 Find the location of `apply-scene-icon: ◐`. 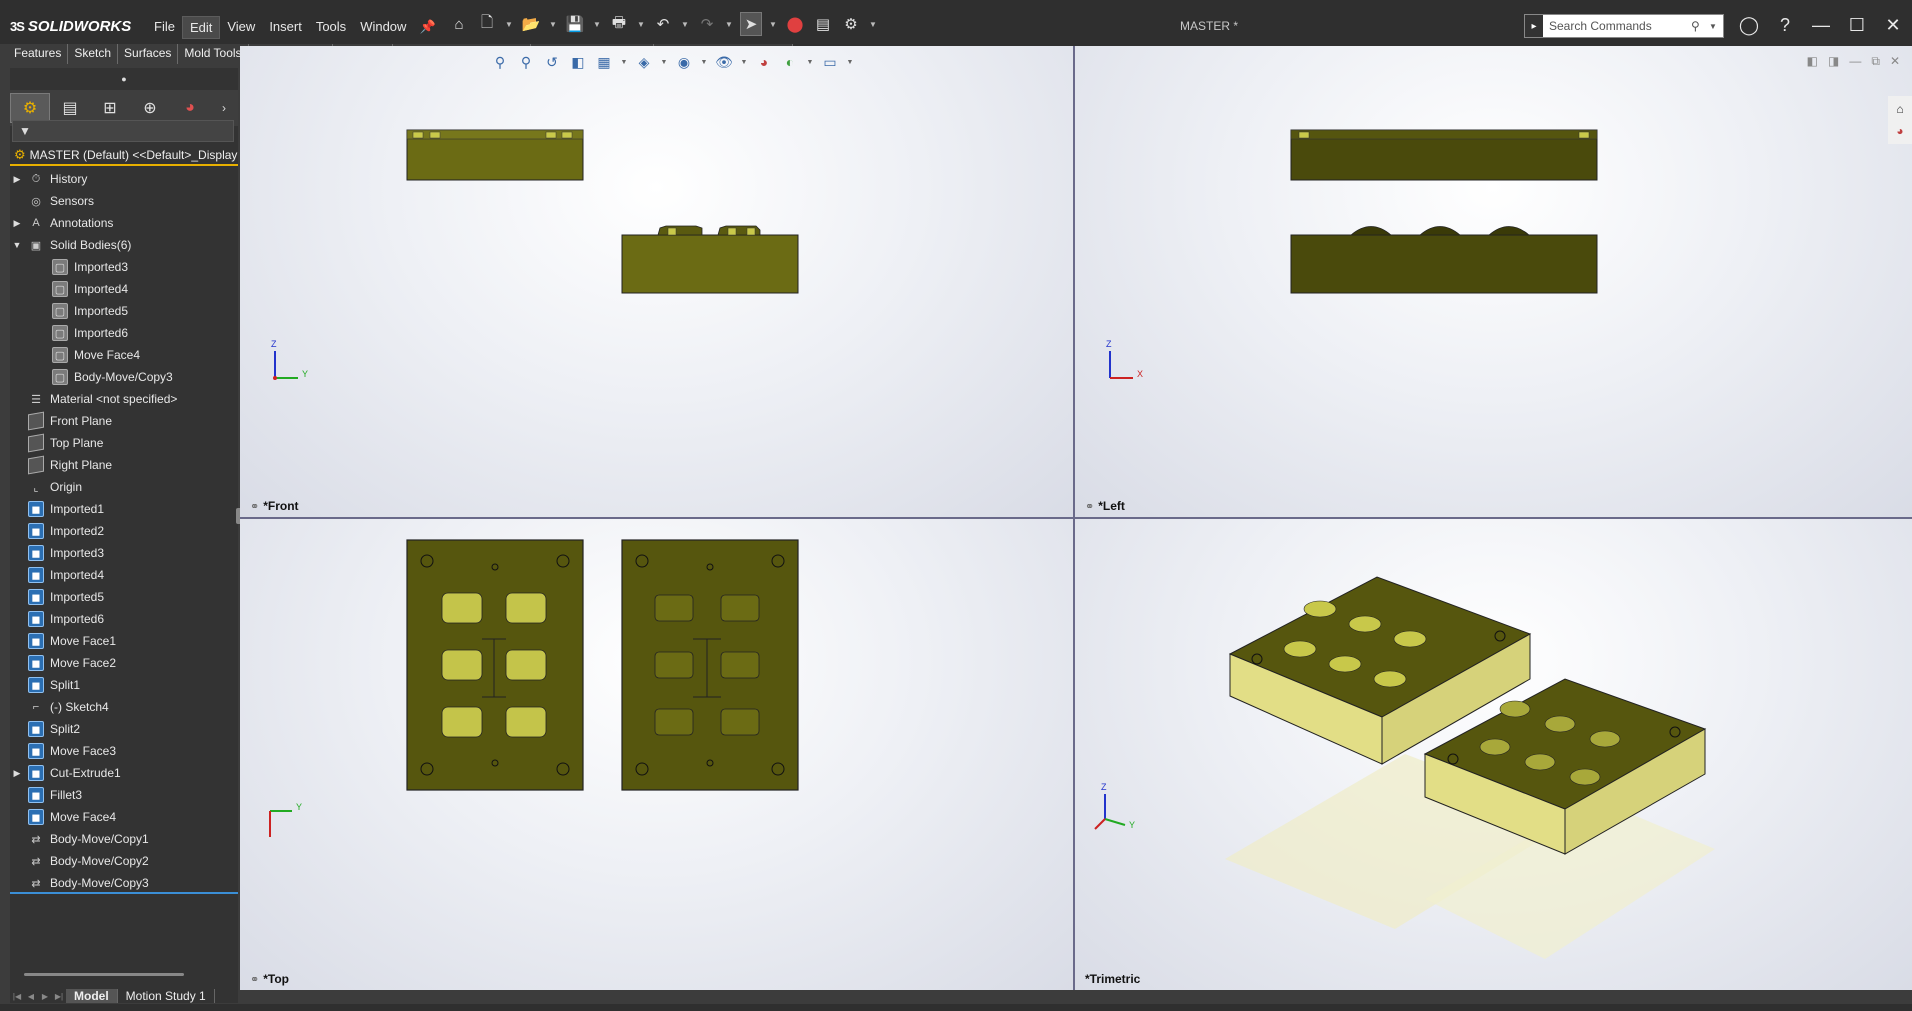

apply-scene-icon: ◐ is located at coordinates (790, 62).